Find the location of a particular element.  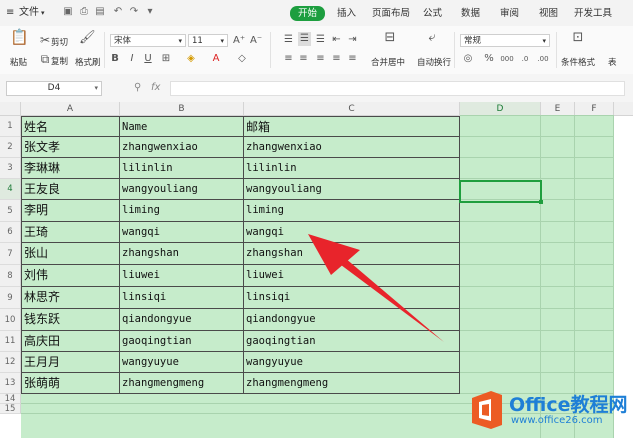

arrow-shaft is located at coordinates (388, 297).